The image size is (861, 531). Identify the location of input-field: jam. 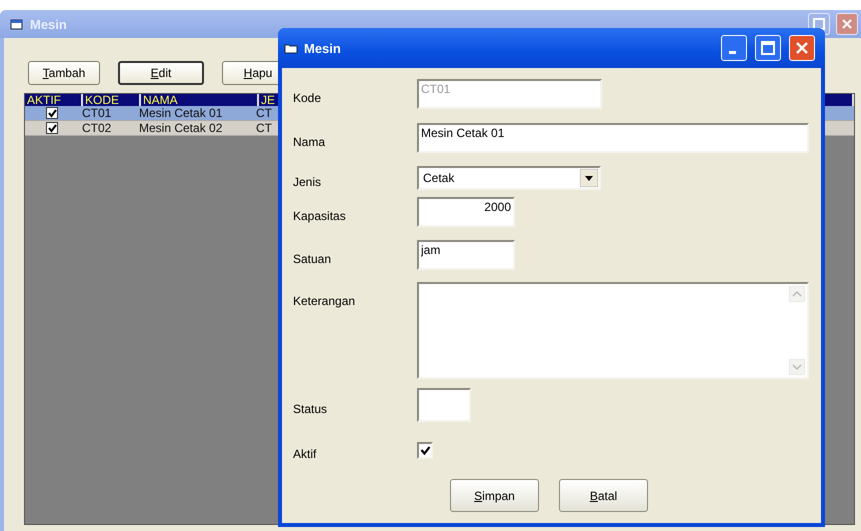
(466, 255).